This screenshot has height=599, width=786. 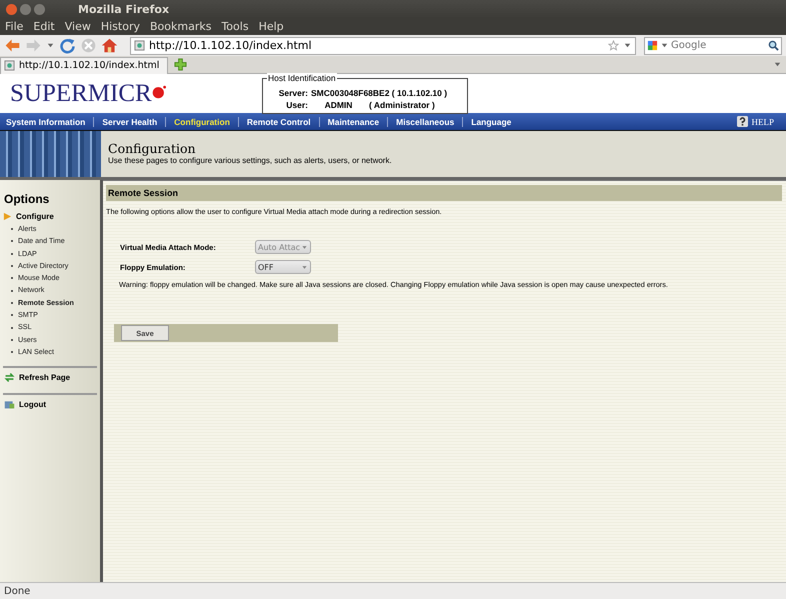 What do you see at coordinates (17, 591) in the screenshot?
I see `status-text: Done` at bounding box center [17, 591].